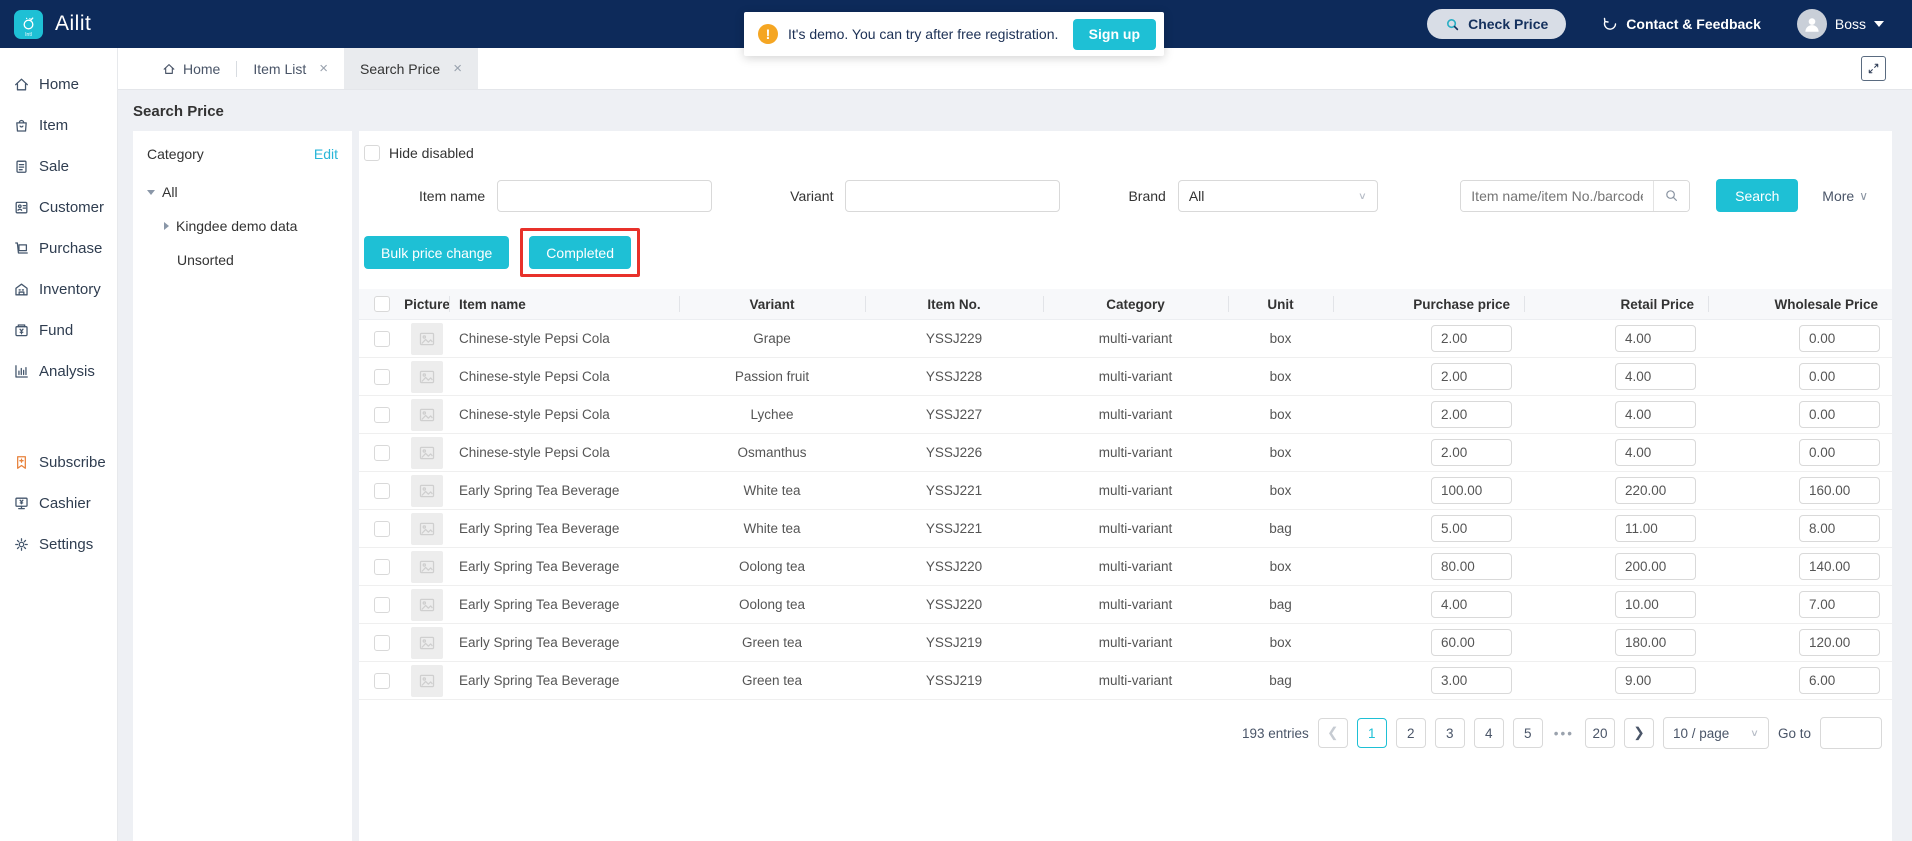 The image size is (1912, 841). I want to click on page-button-4: 4, so click(1488, 733).